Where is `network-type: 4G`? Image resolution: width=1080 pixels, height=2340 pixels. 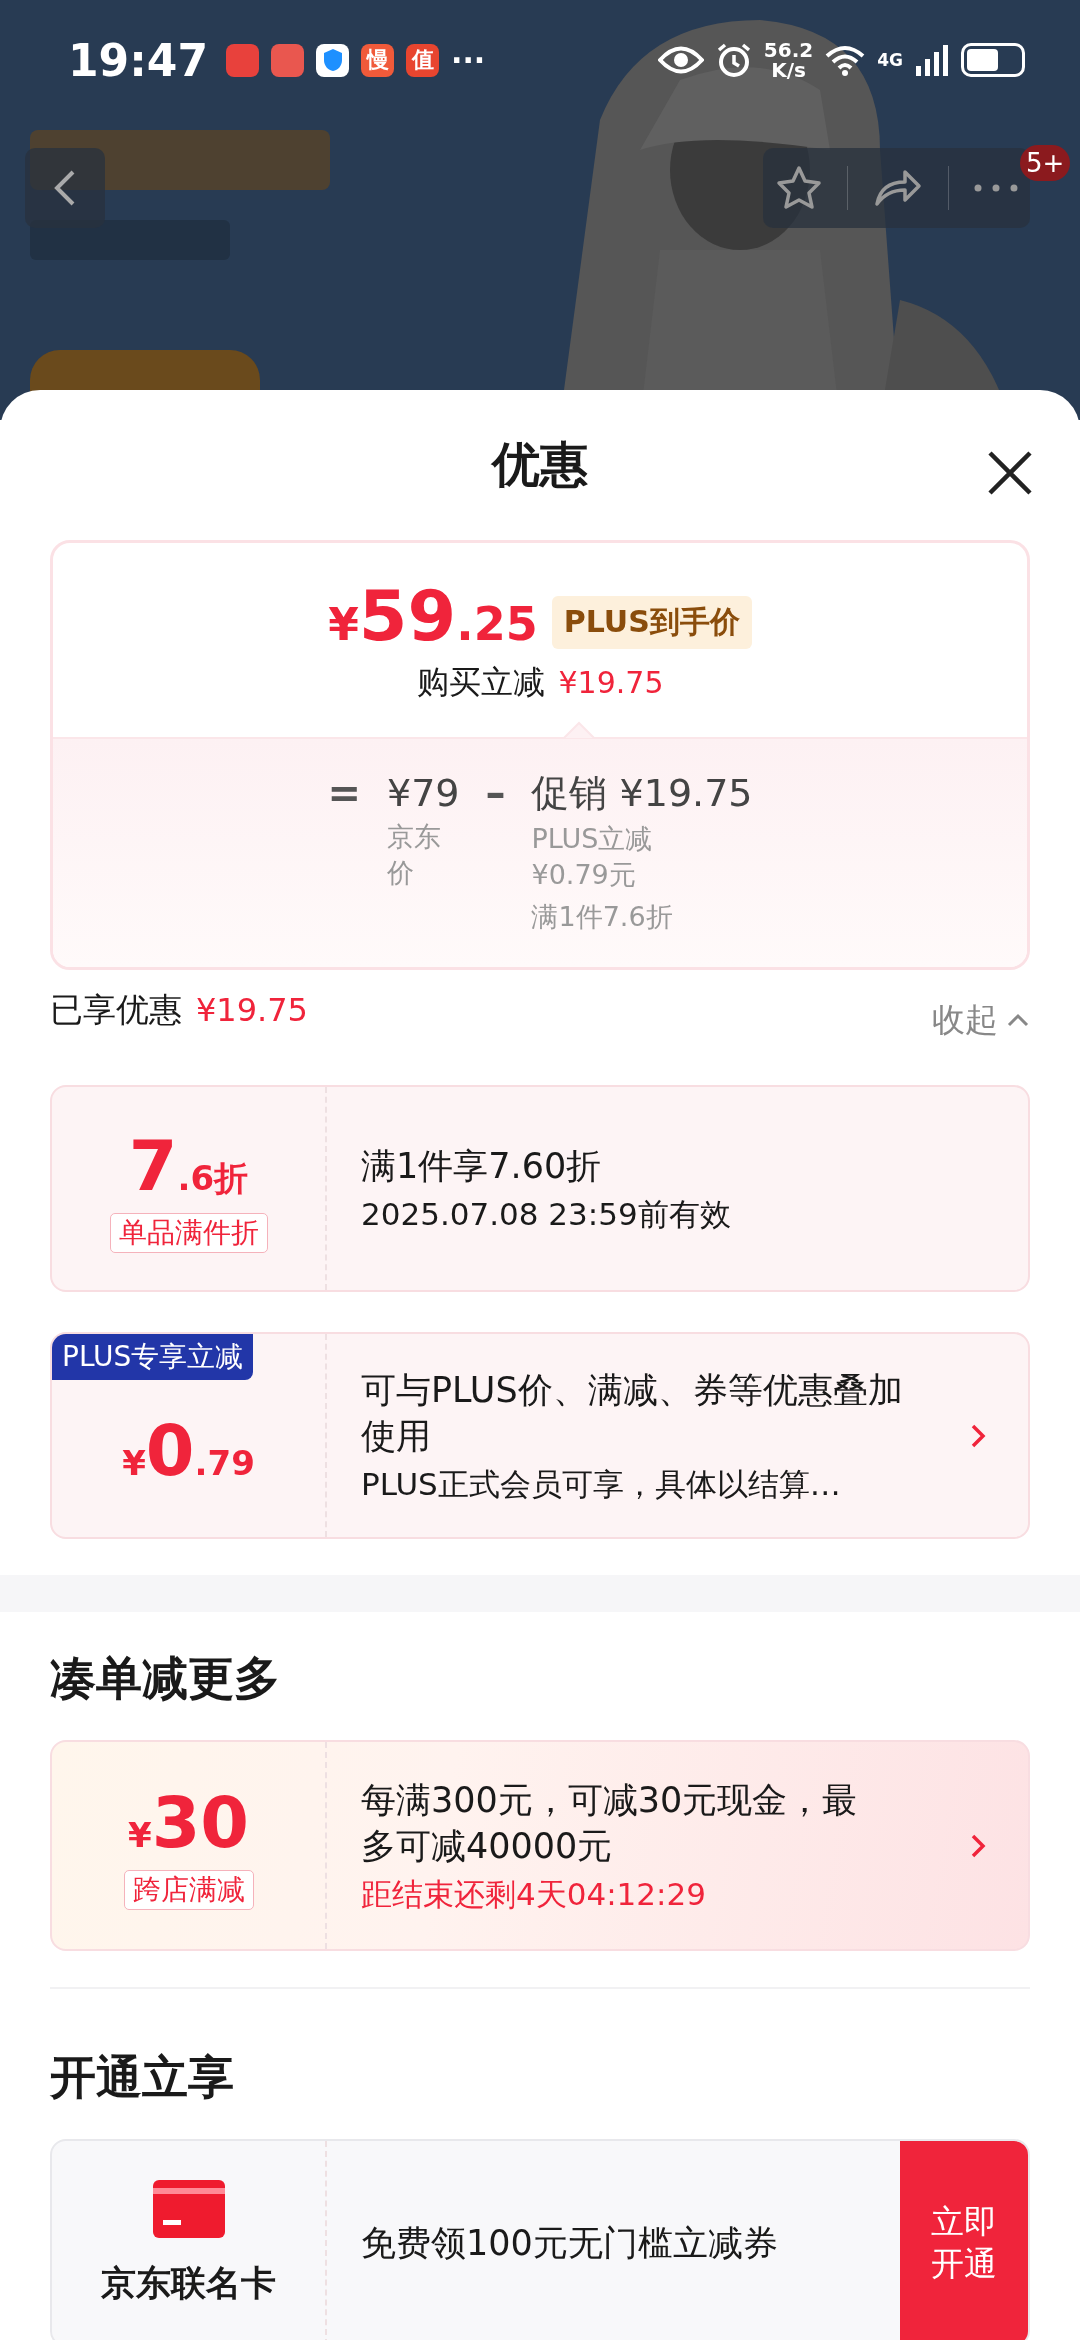 network-type: 4G is located at coordinates (890, 60).